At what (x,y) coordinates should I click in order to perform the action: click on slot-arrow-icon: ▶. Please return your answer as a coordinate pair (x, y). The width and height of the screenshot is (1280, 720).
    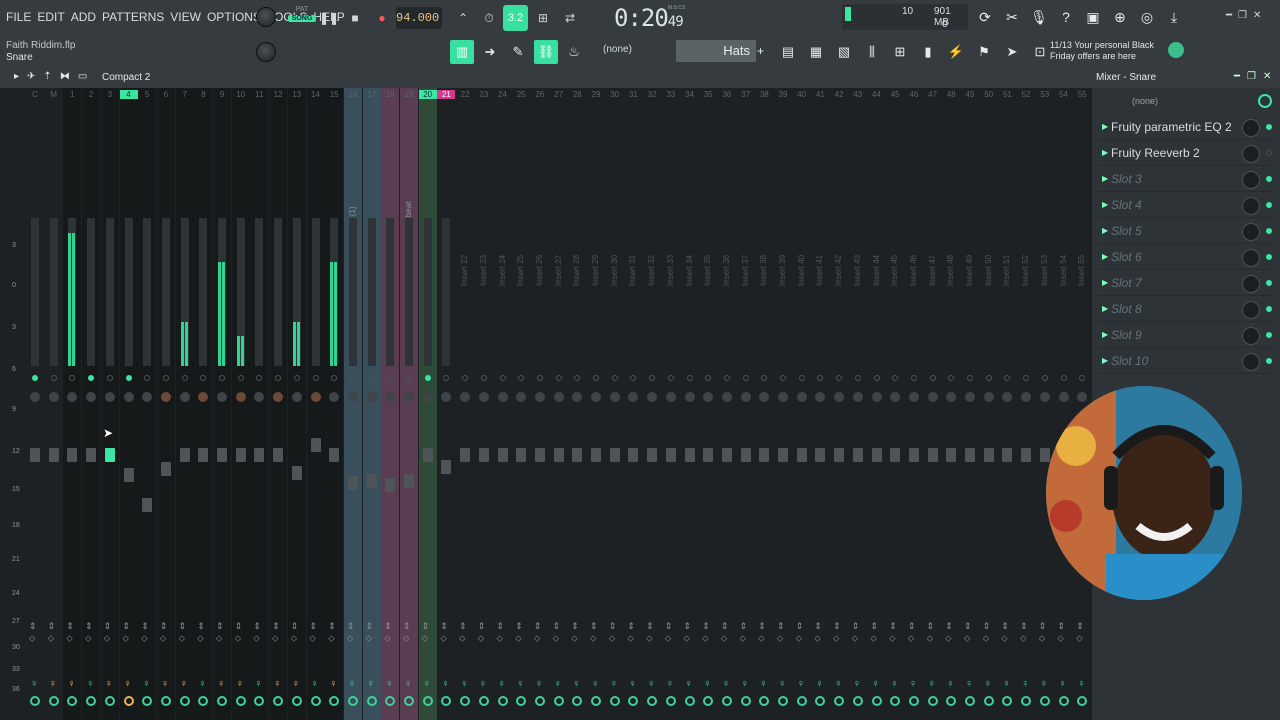
    Looking at the image, I should click on (1105, 282).